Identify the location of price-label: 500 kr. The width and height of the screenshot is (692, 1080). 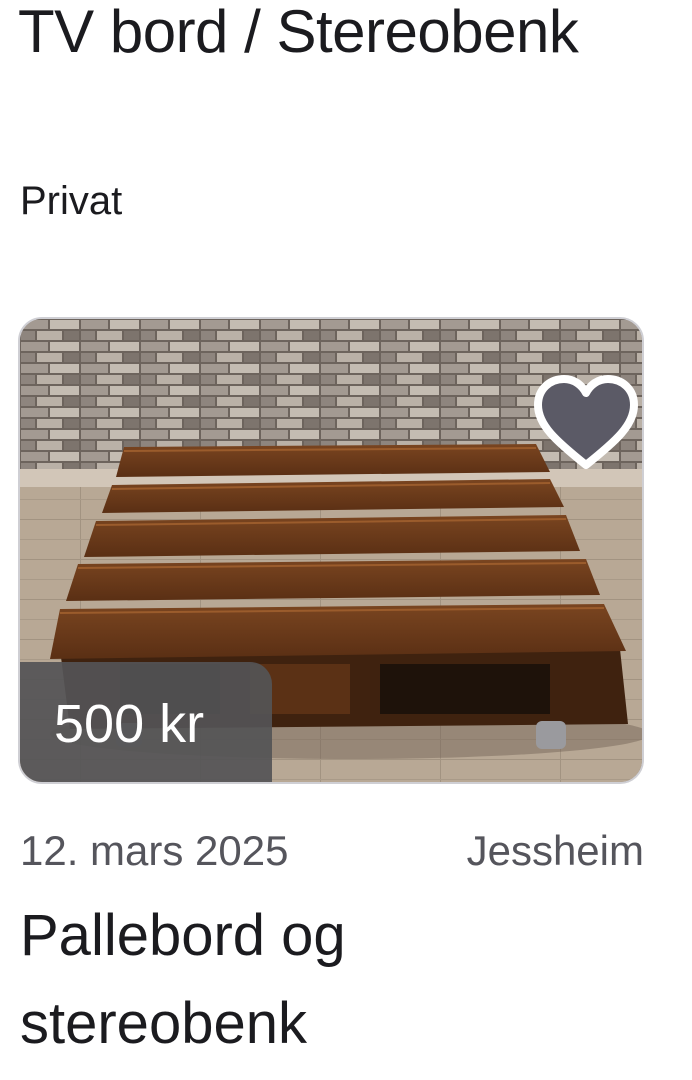
(129, 724).